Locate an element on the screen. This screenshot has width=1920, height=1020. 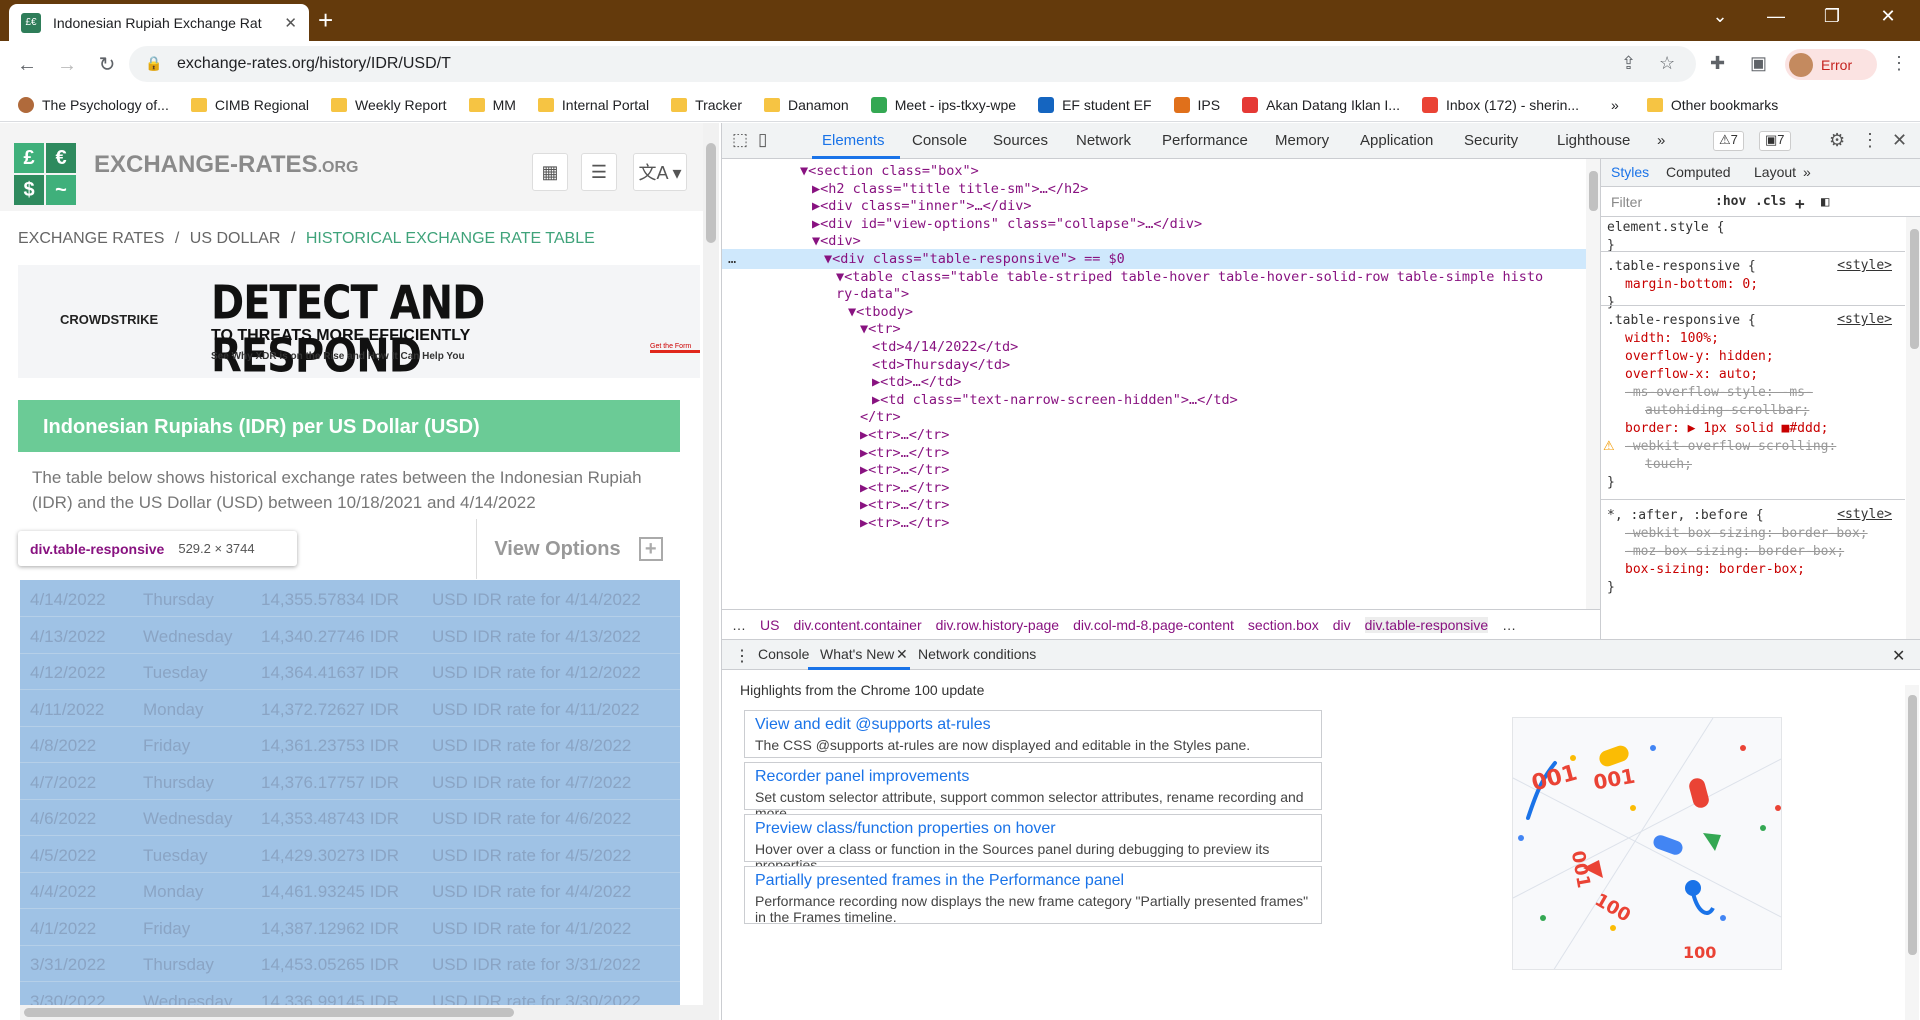
view-options-button: View Options + is located at coordinates (578, 549).